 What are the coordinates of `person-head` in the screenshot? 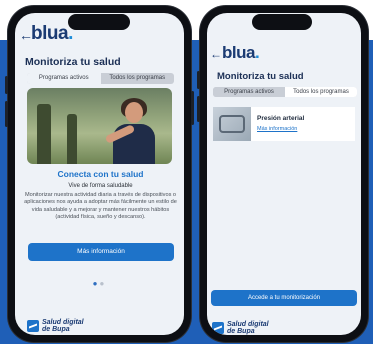 It's located at (134, 112).